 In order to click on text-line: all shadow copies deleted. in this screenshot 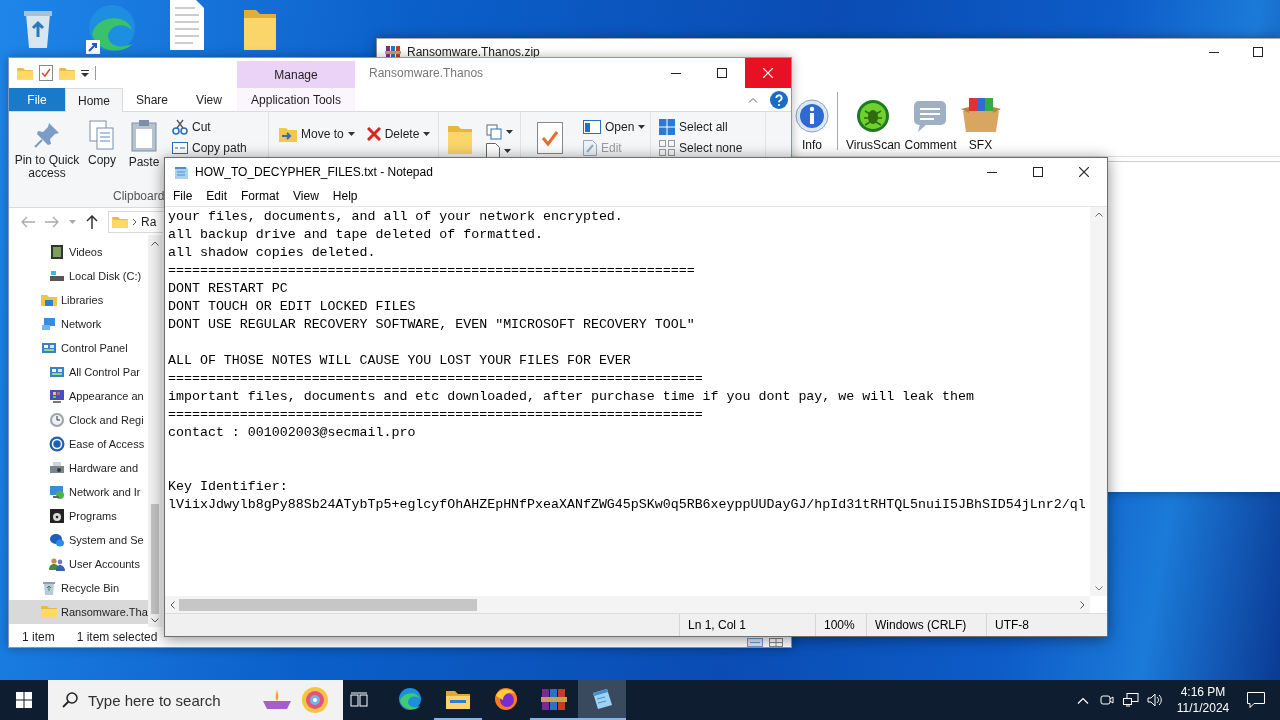, I will do `click(272, 253)`.